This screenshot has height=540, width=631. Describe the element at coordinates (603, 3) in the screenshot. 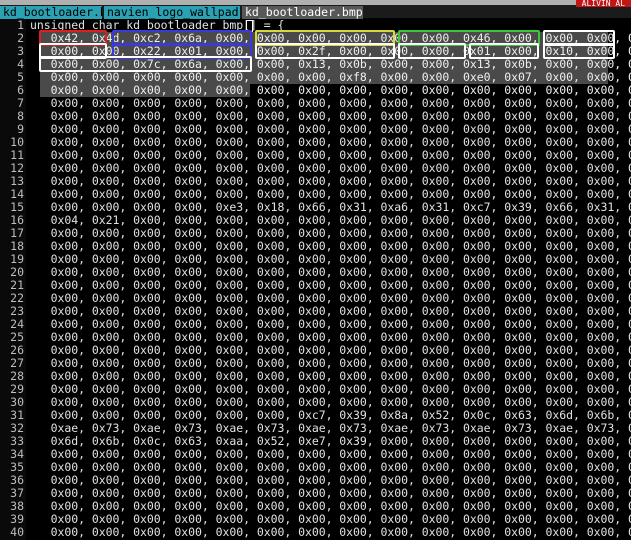

I see `title-strip-right-text: ALIVIN AL` at that location.